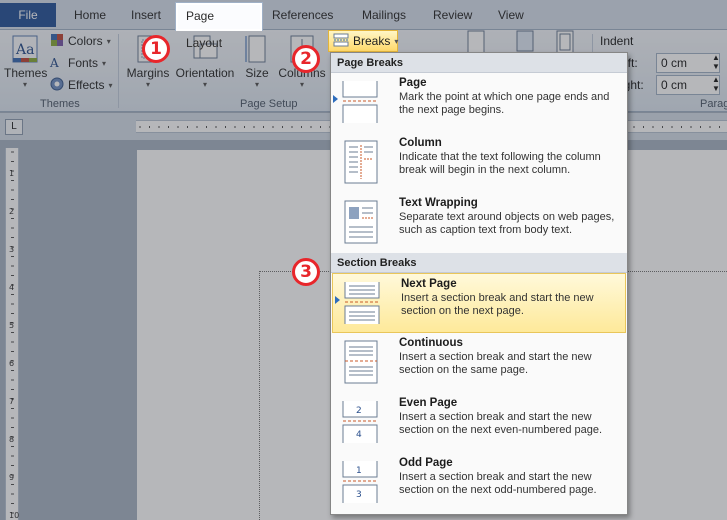 This screenshot has width=727, height=520. I want to click on section-breaks-header: Section Breaks, so click(479, 263).